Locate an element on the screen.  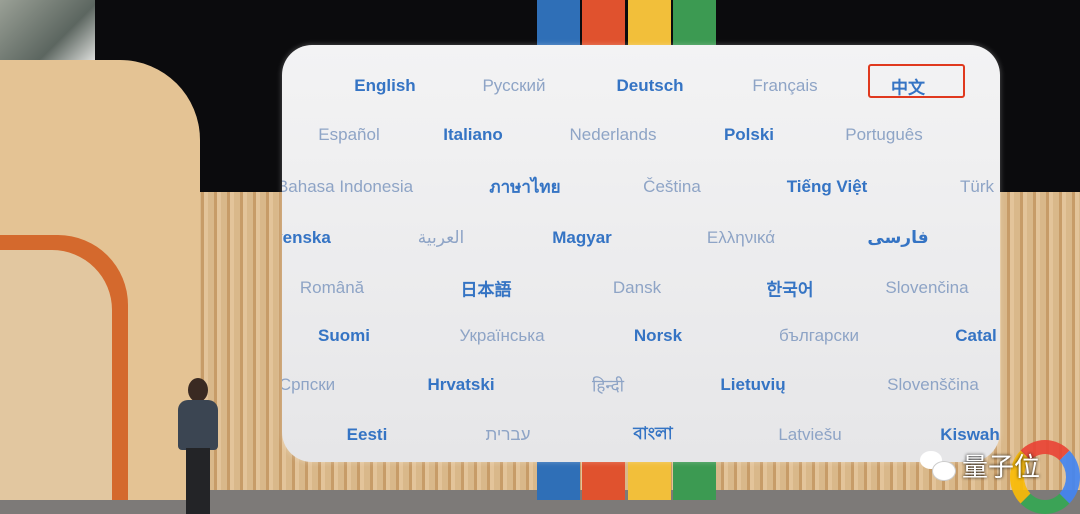
language-label: Dansk is located at coordinates (637, 287).